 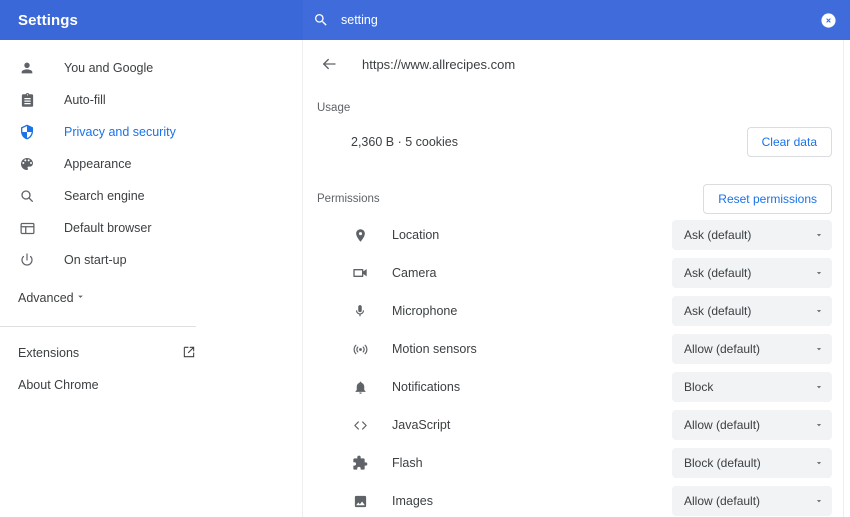 What do you see at coordinates (360, 387) in the screenshot?
I see `bell-icon` at bounding box center [360, 387].